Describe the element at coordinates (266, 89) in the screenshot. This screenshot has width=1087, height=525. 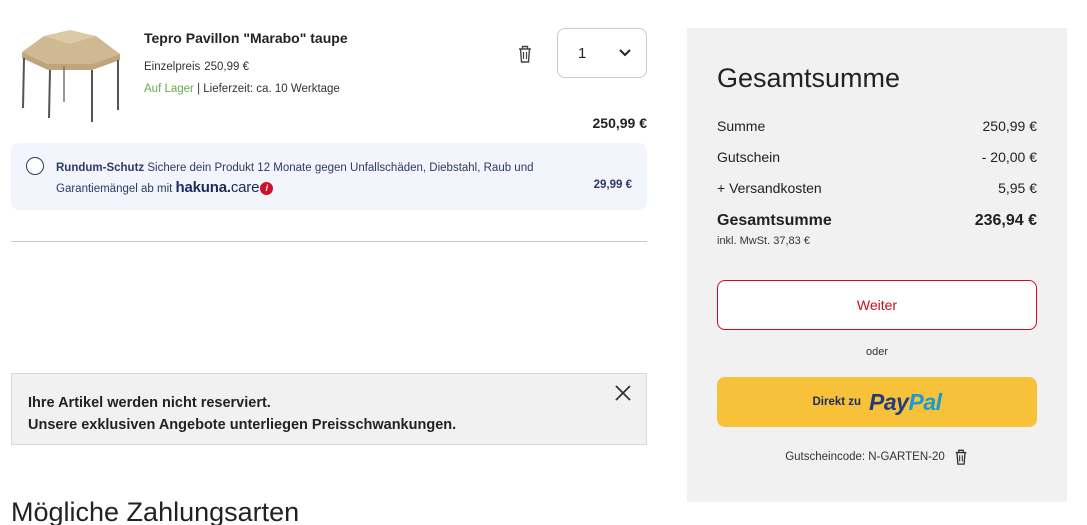
I see `delivery-time: | Lieferzeit: ca. 10 Werktage` at that location.